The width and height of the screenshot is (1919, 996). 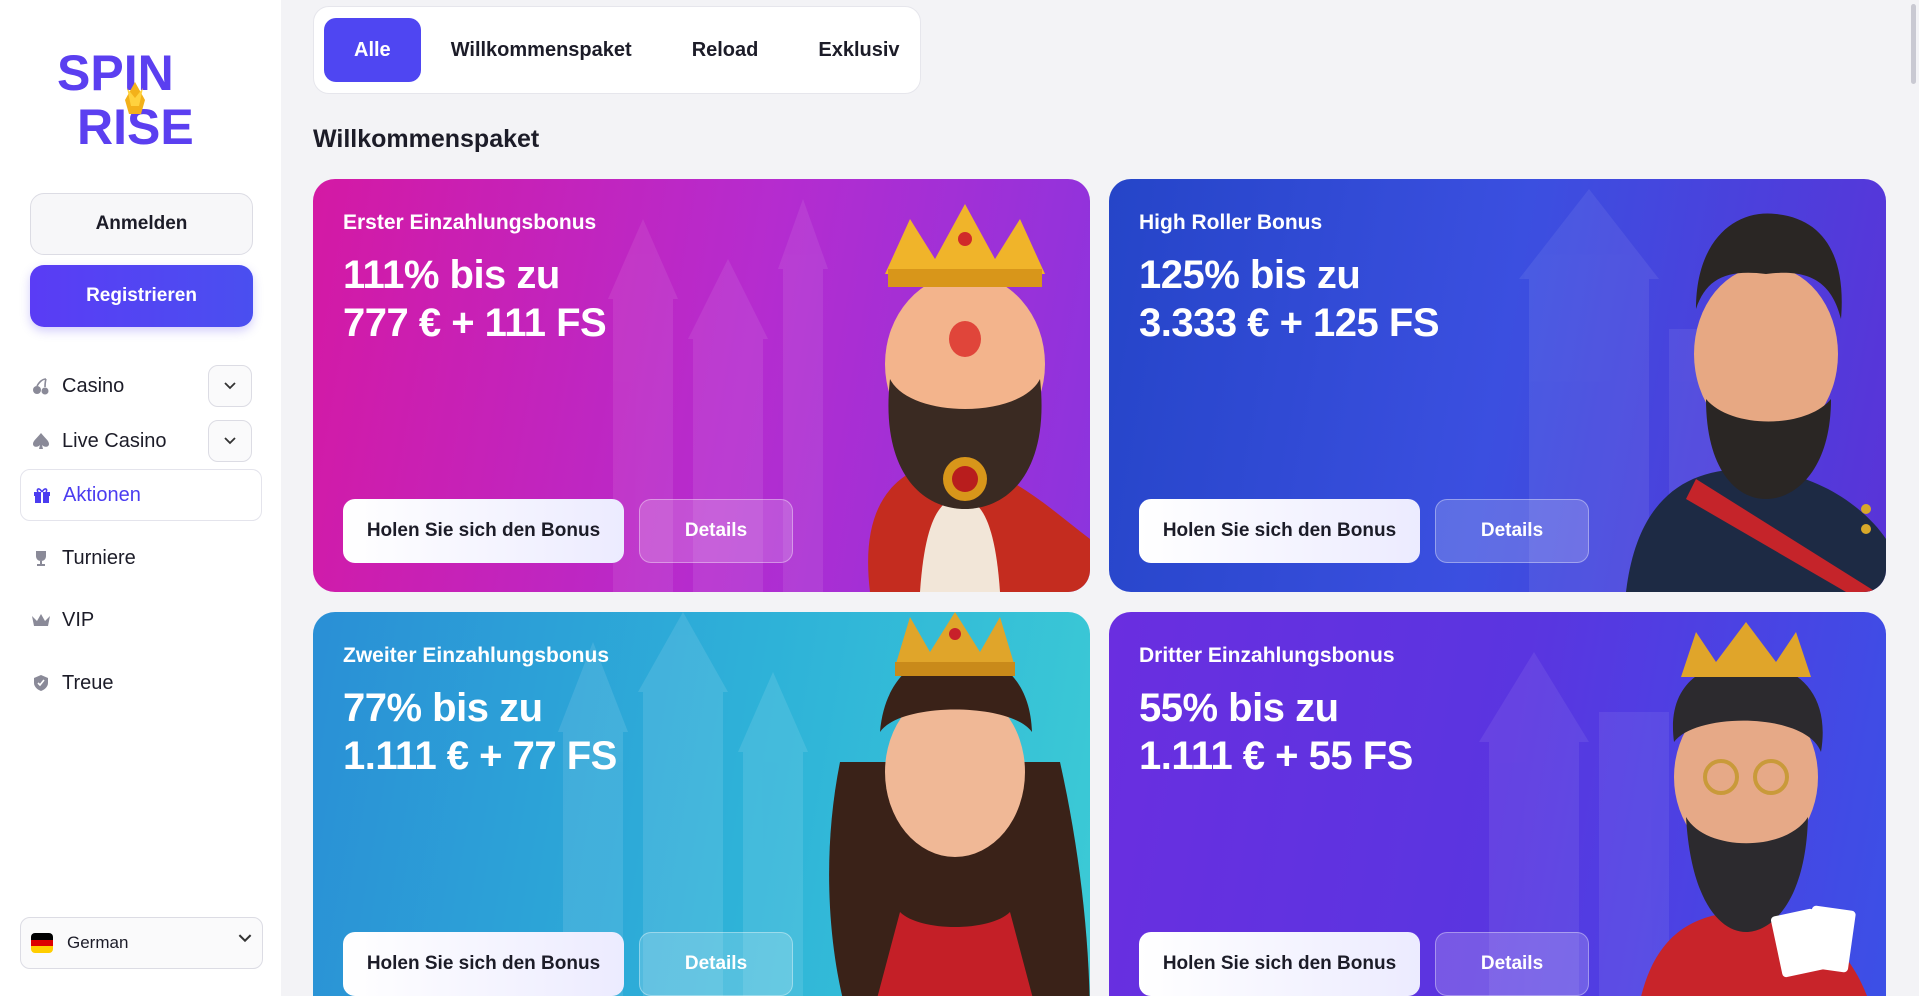 I want to click on card-title: 125% bis zu 3.333 € + 125 FS, so click(x=1289, y=299).